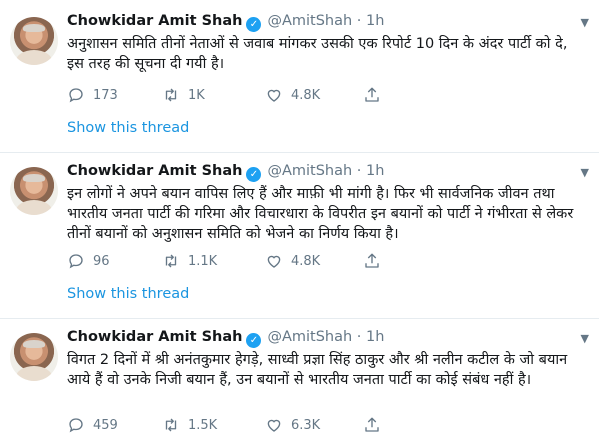 This screenshot has height=448, width=599. Describe the element at coordinates (196, 95) in the screenshot. I see `retweet-count: 1K` at that location.